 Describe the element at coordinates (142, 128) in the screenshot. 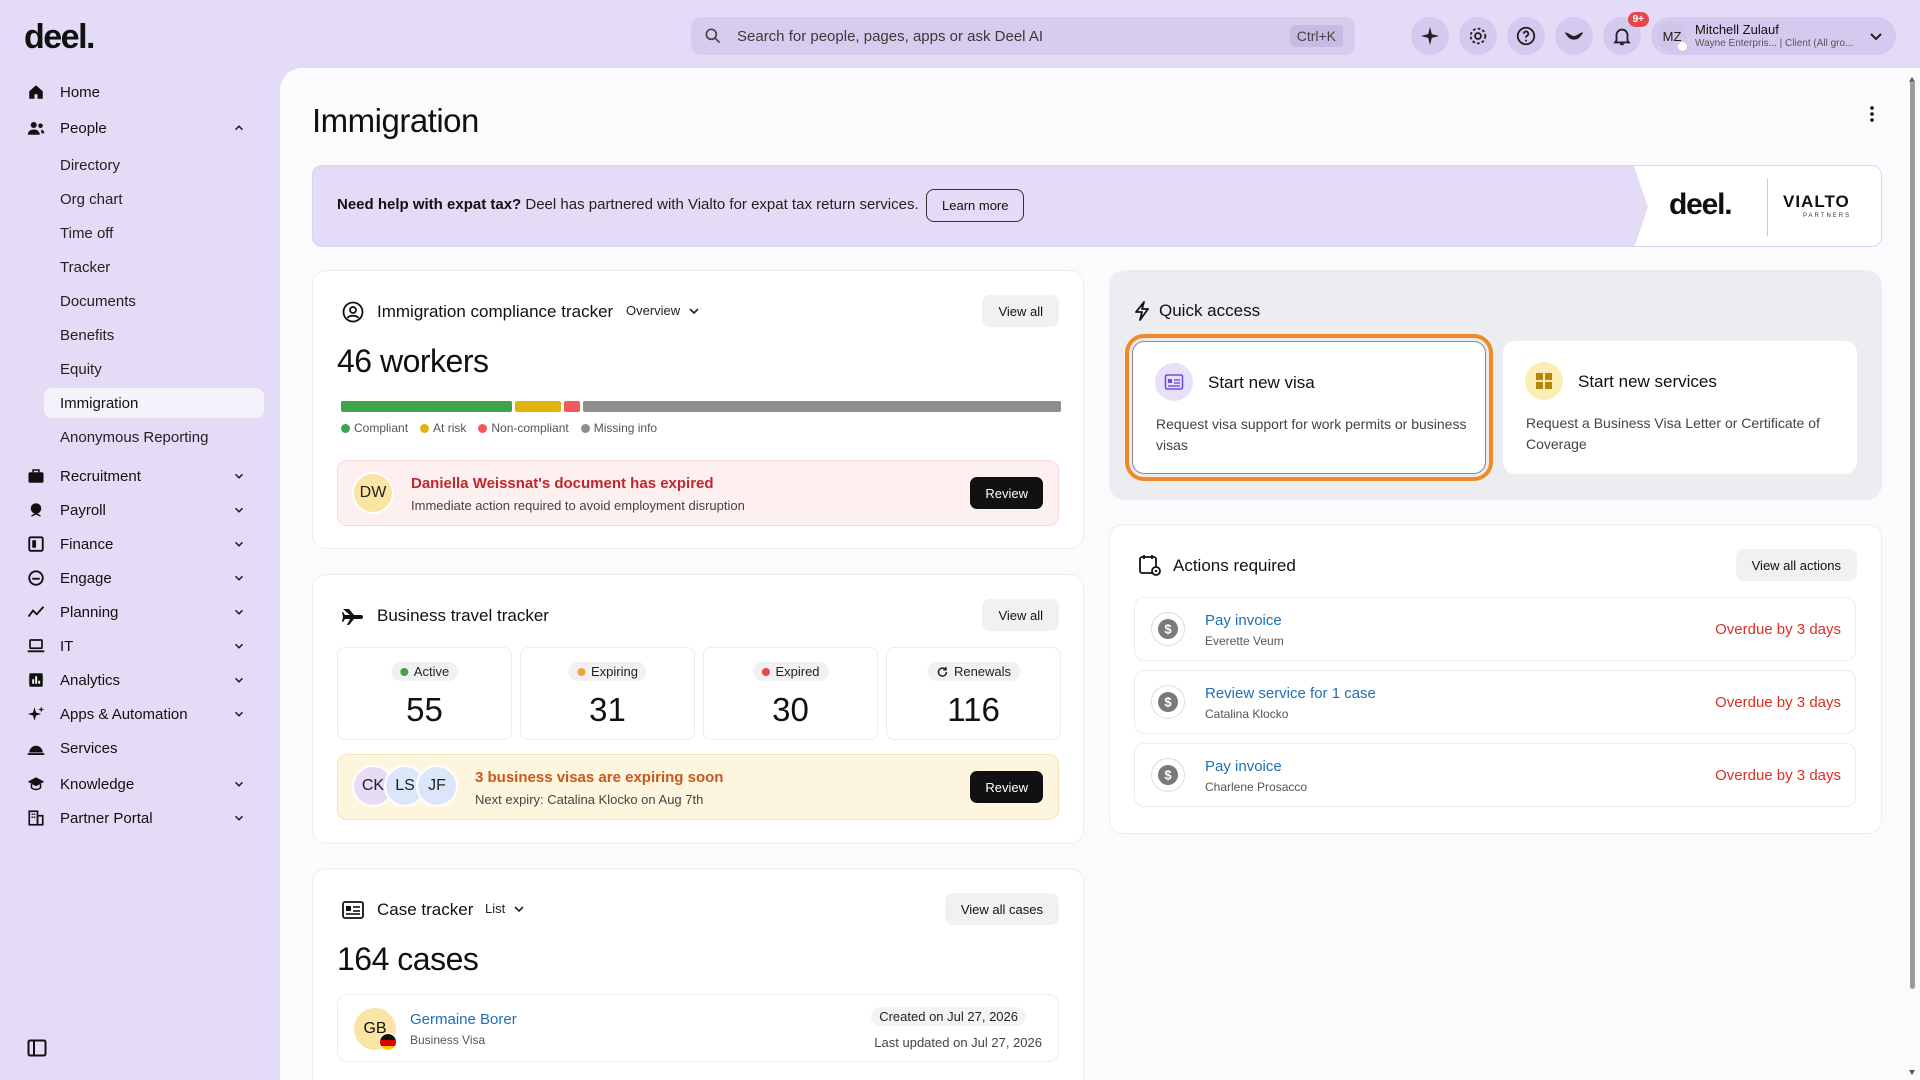

I see `sidebar-item-people: People` at that location.